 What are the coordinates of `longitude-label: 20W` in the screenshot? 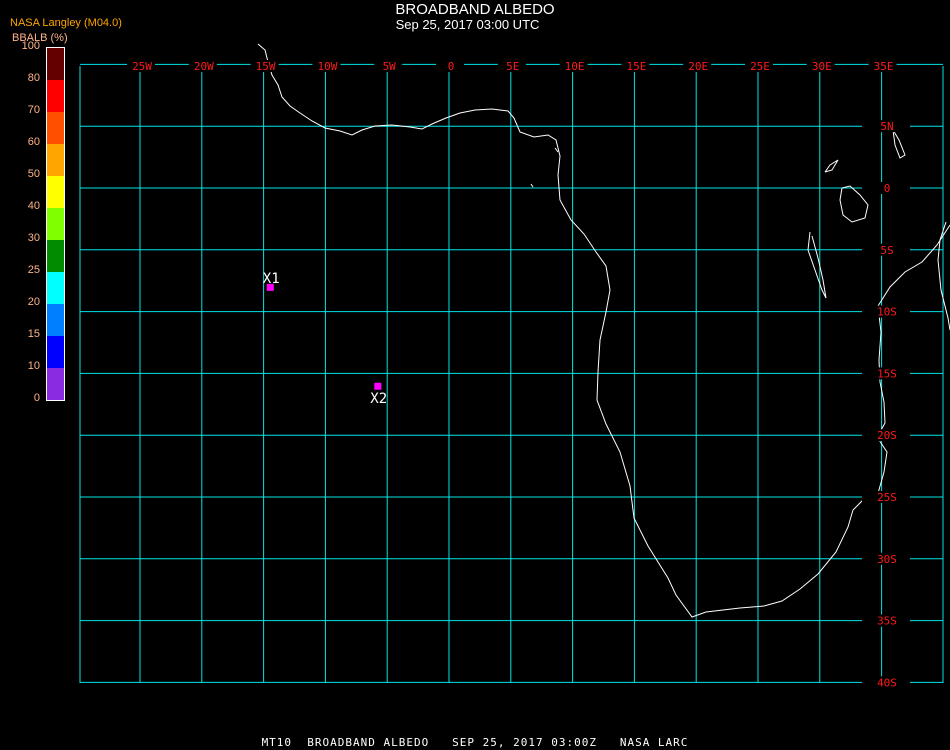 It's located at (204, 66).